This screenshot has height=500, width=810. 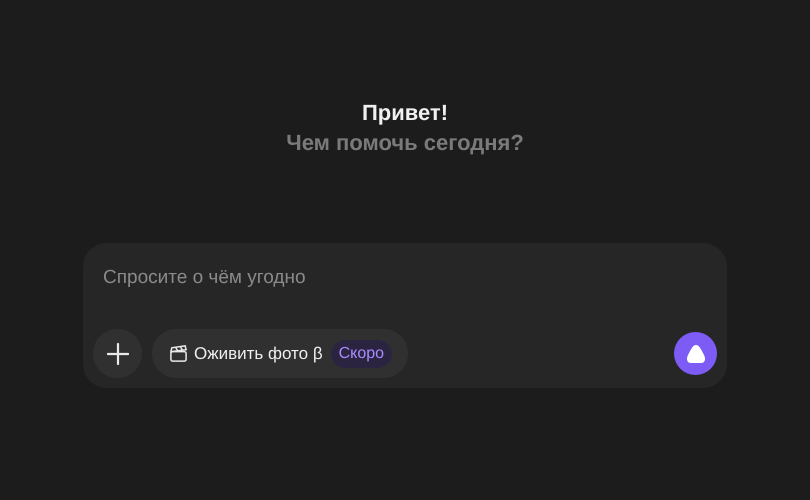 I want to click on voice-assistant-button, so click(x=695, y=353).